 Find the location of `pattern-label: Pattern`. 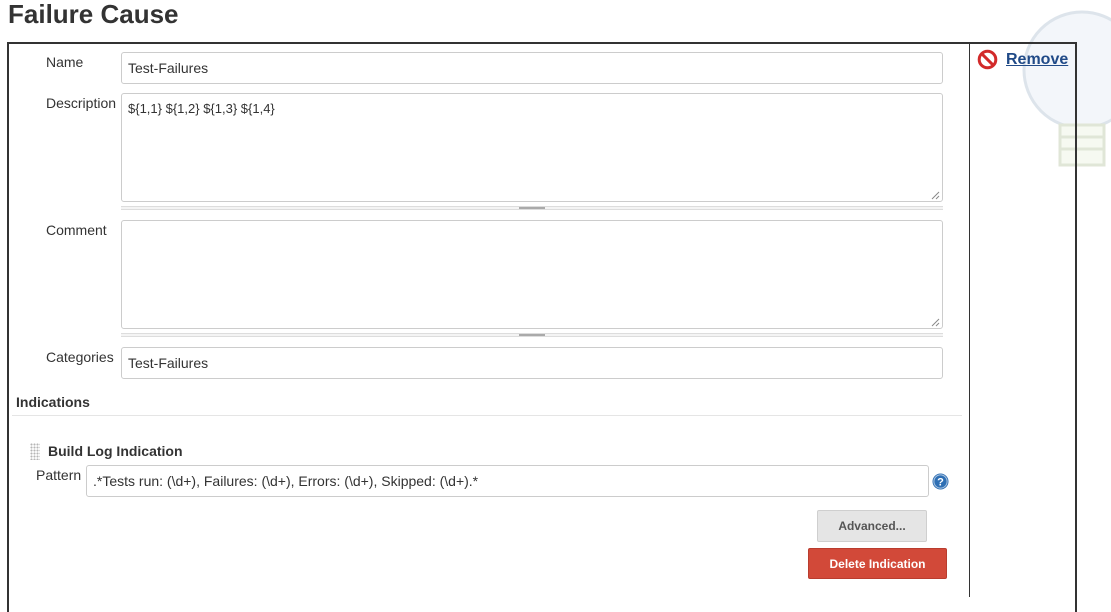

pattern-label: Pattern is located at coordinates (59, 475).